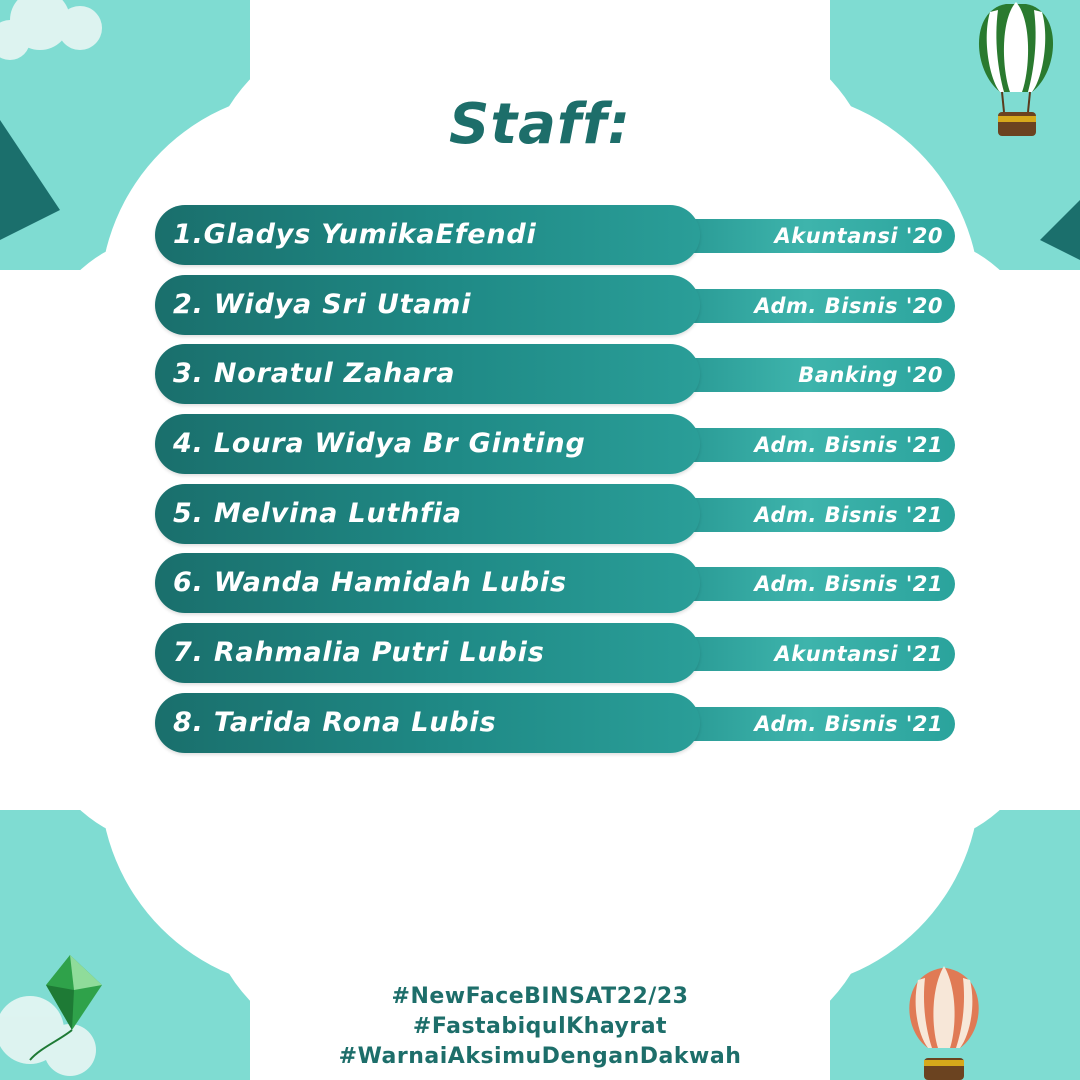 This screenshot has height=1080, width=1080. What do you see at coordinates (359, 653) in the screenshot?
I see `staff-name: 7. Rahmalia Putri Lubis` at bounding box center [359, 653].